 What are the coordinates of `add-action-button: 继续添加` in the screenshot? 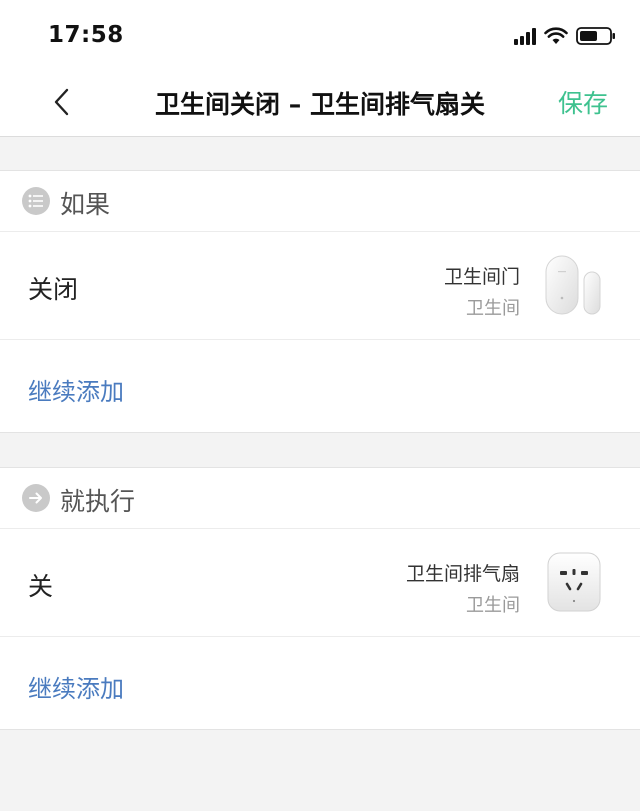 It's located at (76, 686).